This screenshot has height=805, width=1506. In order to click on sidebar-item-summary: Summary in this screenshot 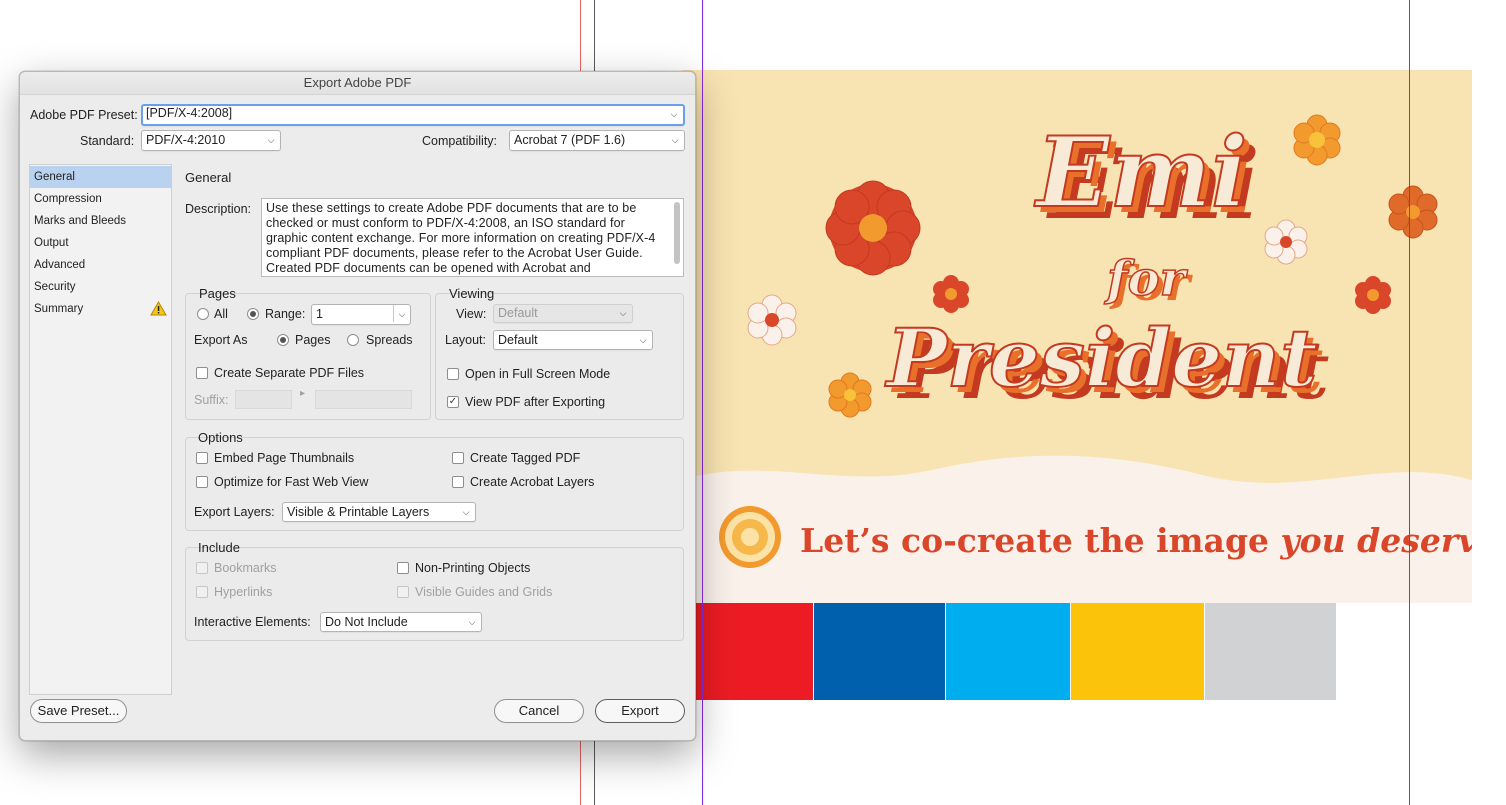, I will do `click(100, 309)`.